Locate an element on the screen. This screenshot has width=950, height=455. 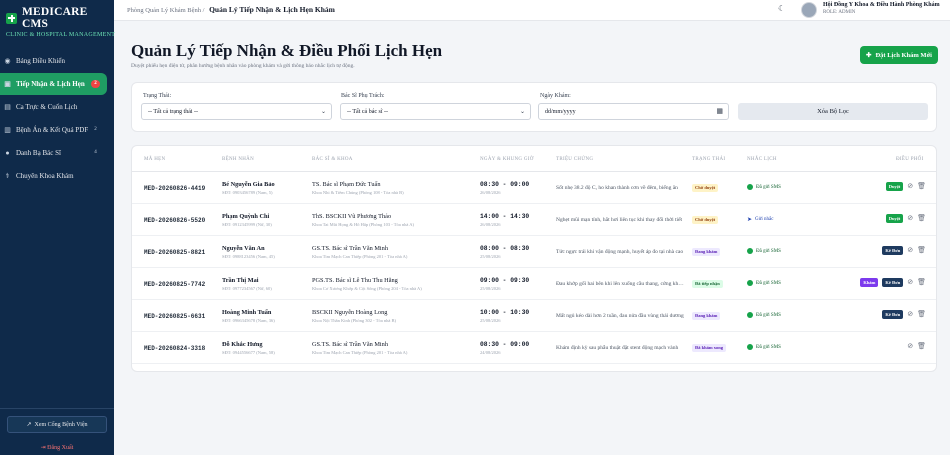
row-actions: Kê Đơn ⊘ 🗑 is located at coordinates (904, 250).